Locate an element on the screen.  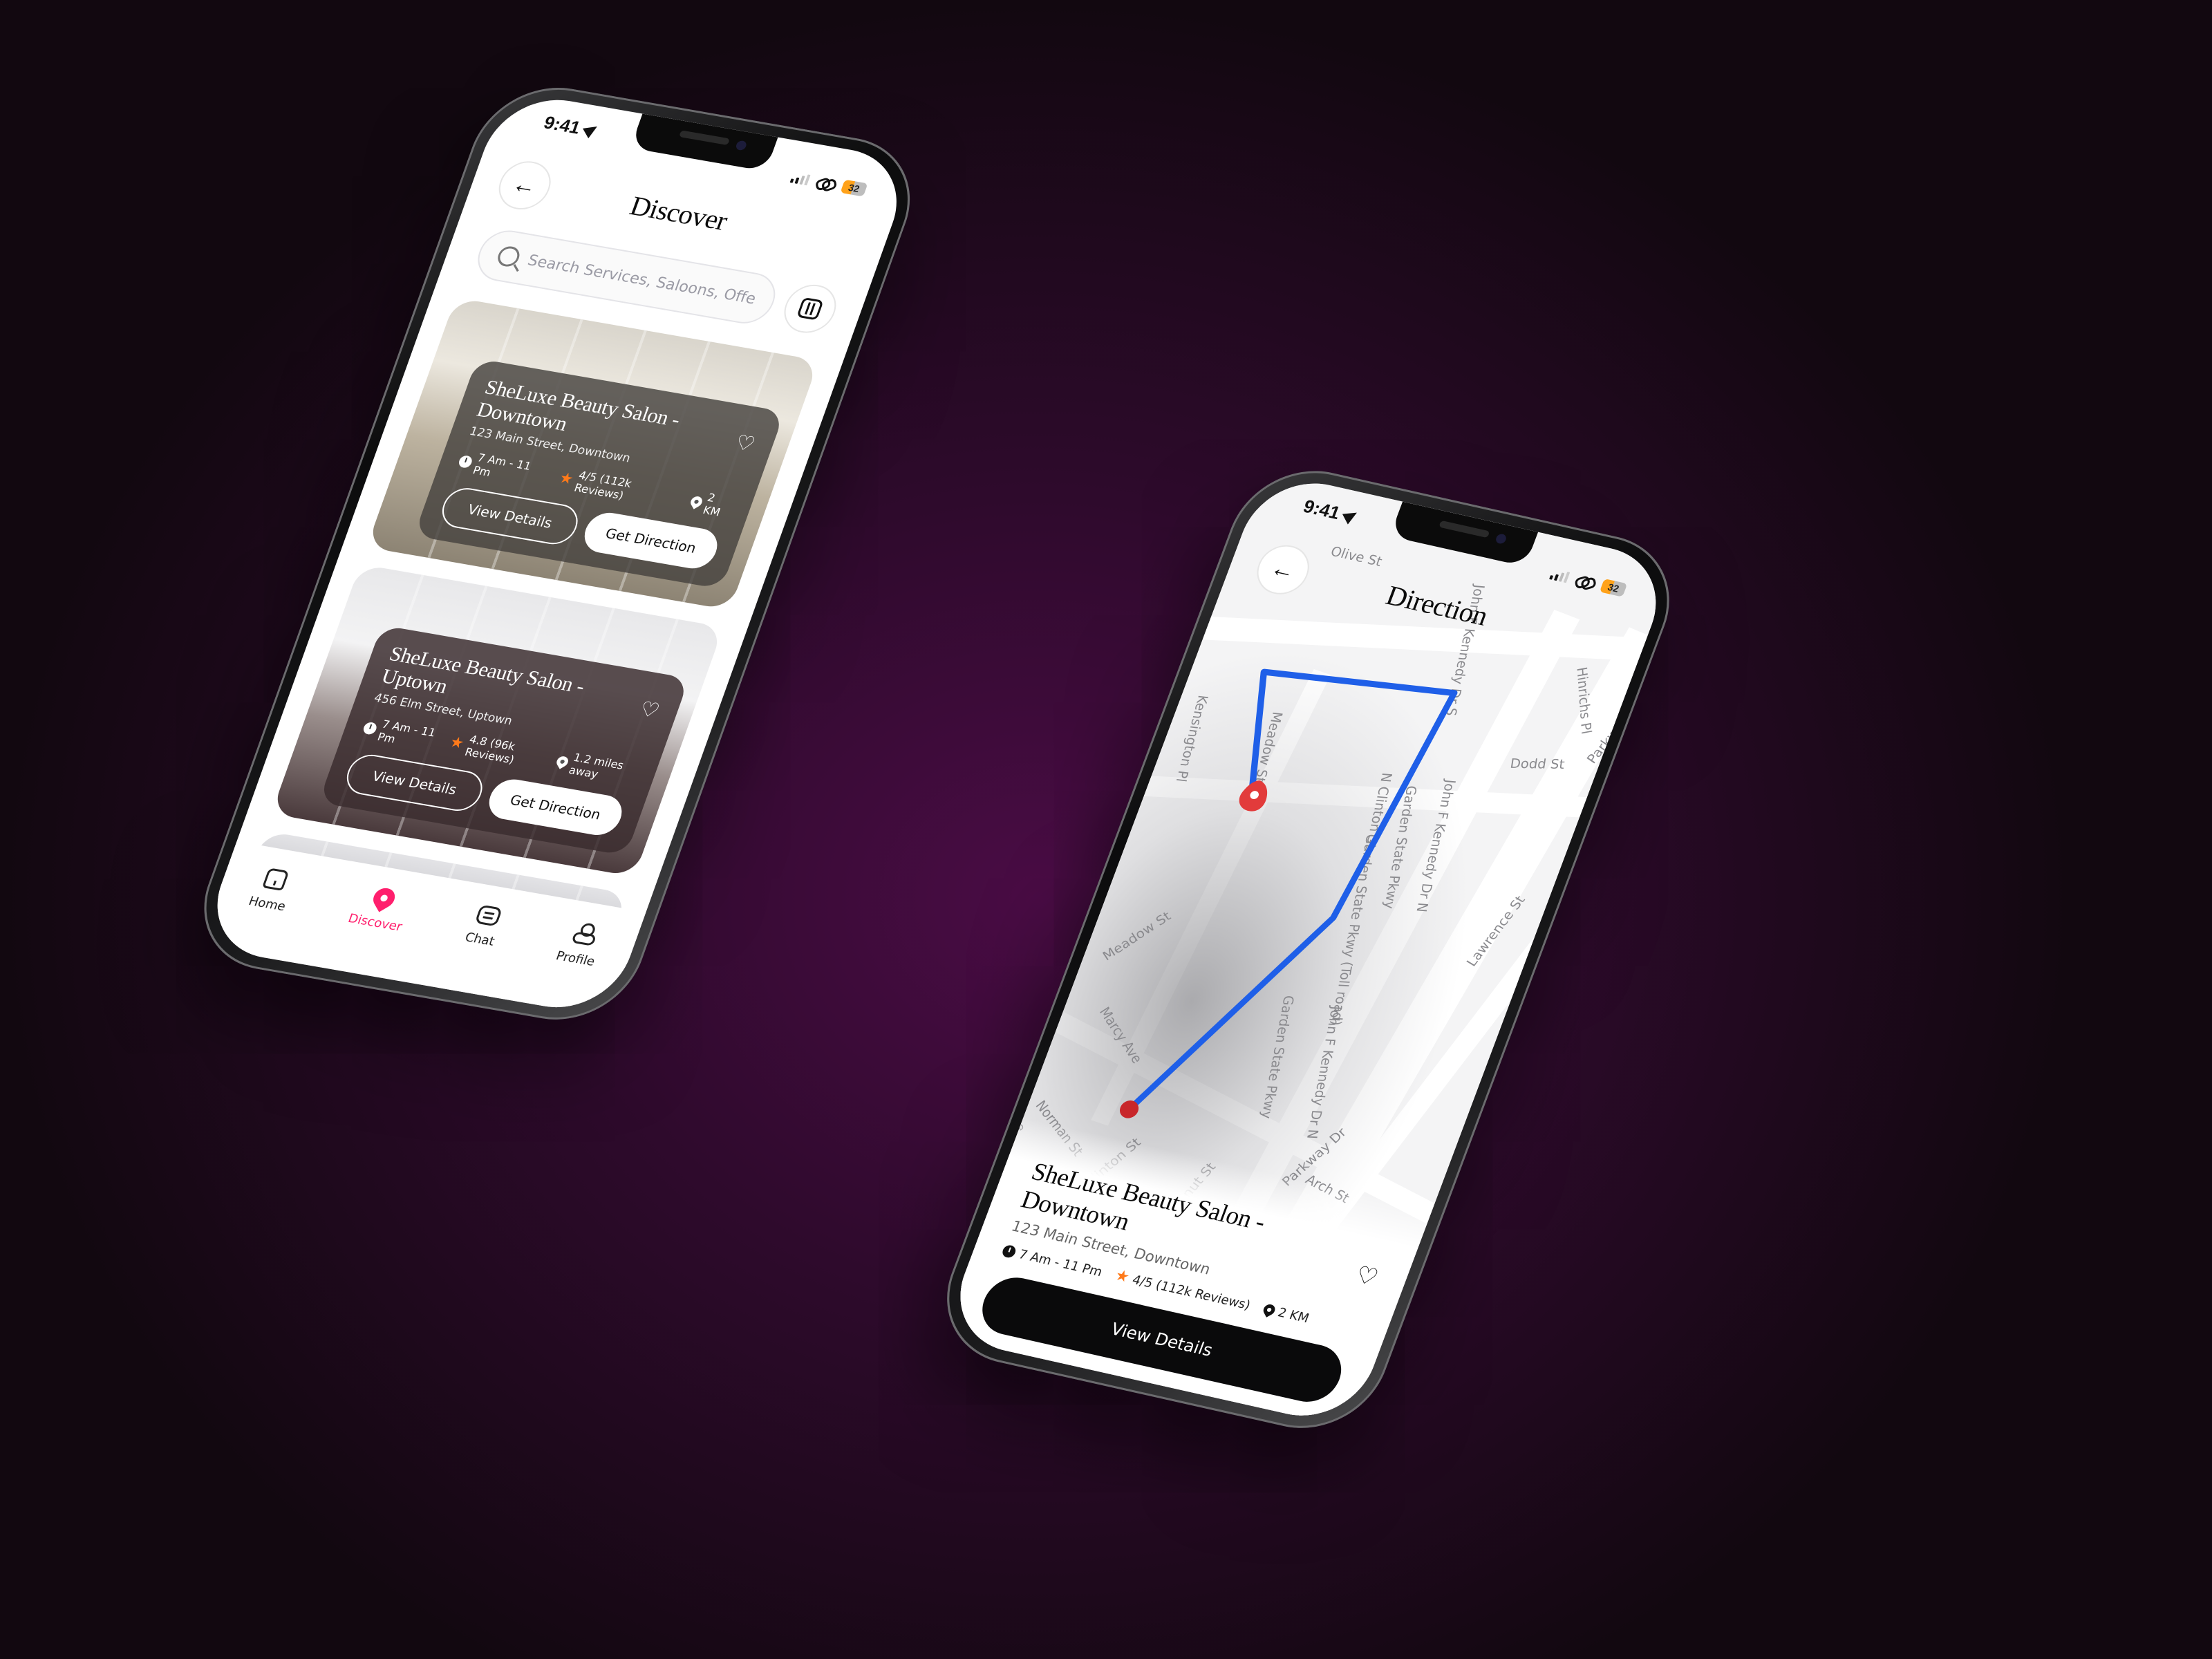
tab-home: Home is located at coordinates (272, 890).